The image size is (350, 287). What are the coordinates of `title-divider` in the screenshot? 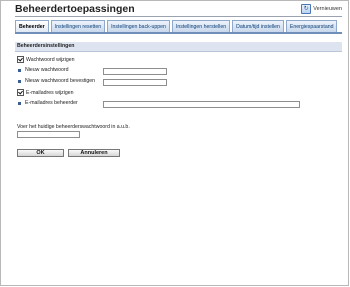 It's located at (178, 16).